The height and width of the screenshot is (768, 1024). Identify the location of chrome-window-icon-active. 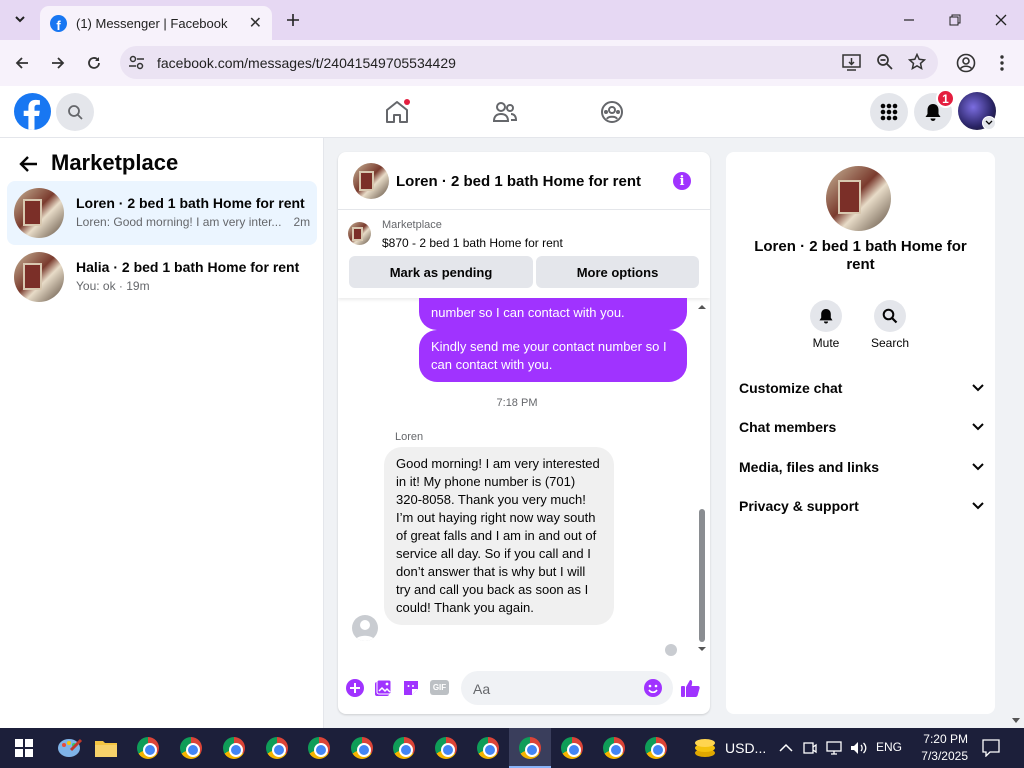
(530, 748).